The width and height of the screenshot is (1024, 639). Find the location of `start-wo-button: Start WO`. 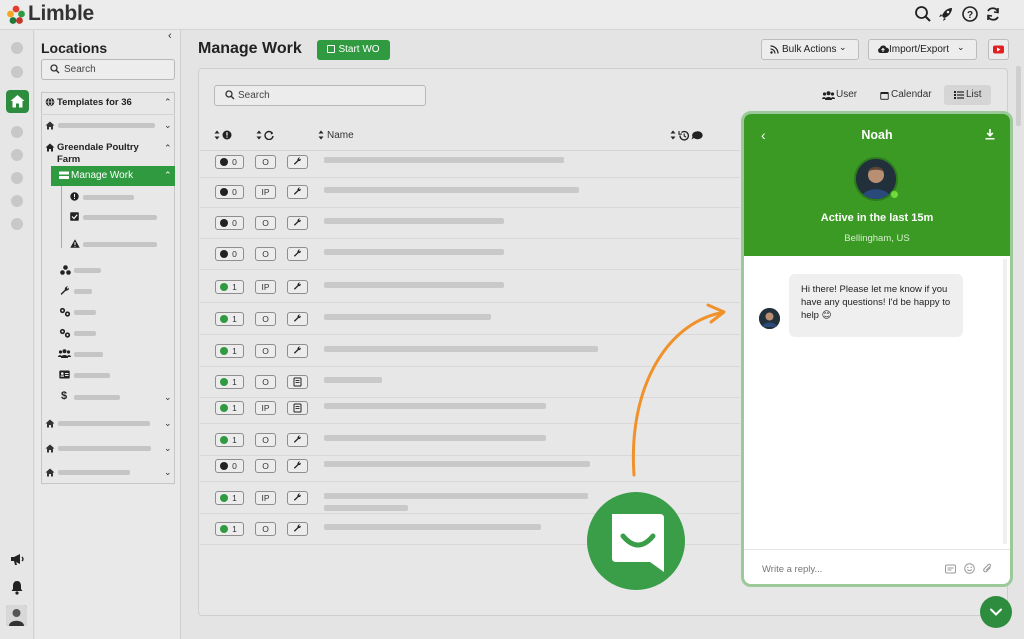

start-wo-button: Start WO is located at coordinates (353, 50).